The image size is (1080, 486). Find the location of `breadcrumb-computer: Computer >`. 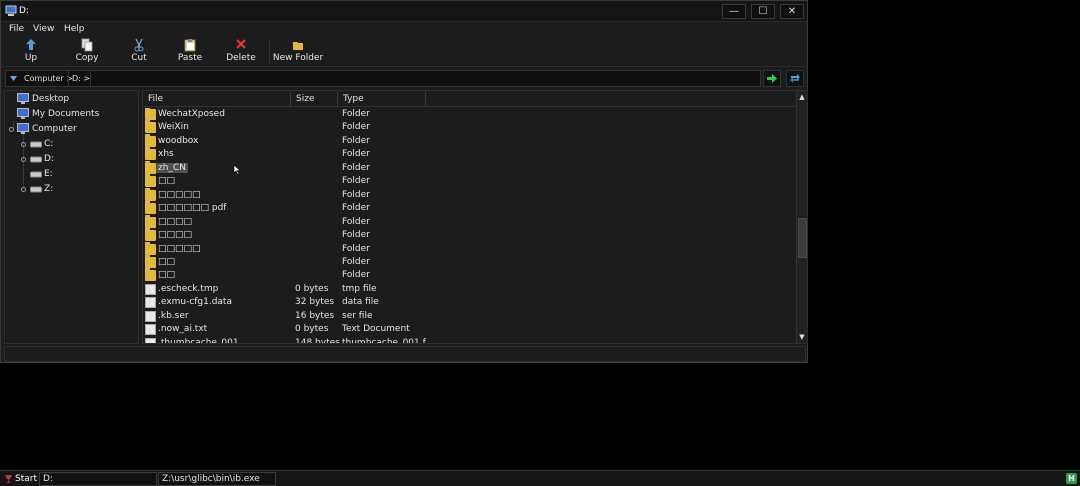

breadcrumb-computer: Computer > is located at coordinates (48, 78).